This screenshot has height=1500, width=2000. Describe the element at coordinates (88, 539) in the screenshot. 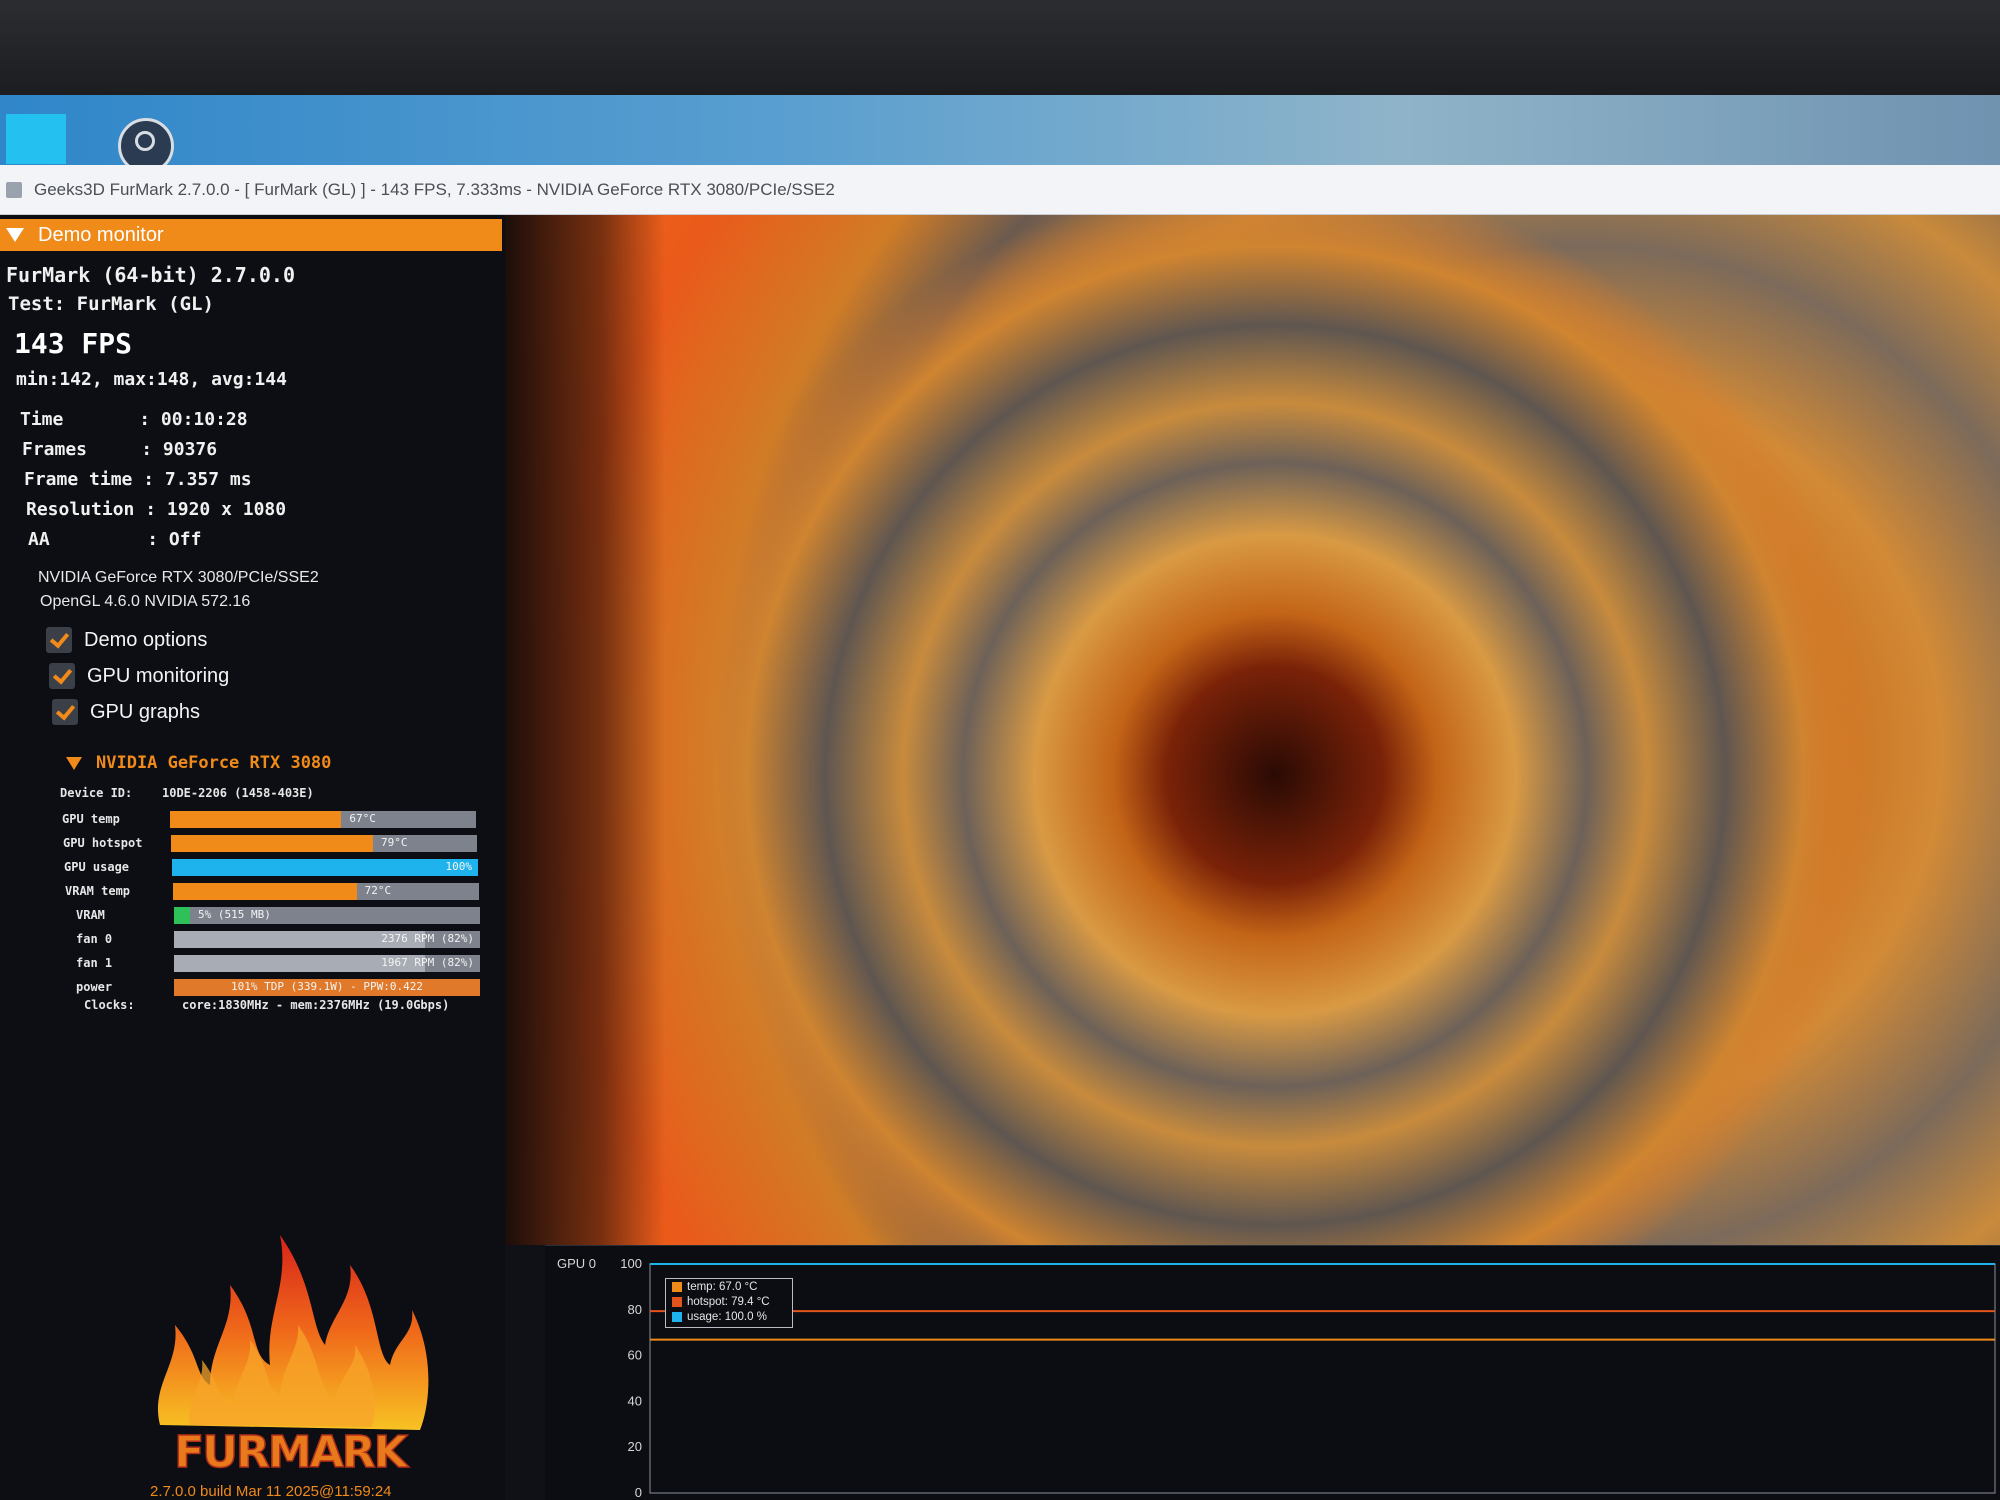

I see `stat-label: AA` at that location.